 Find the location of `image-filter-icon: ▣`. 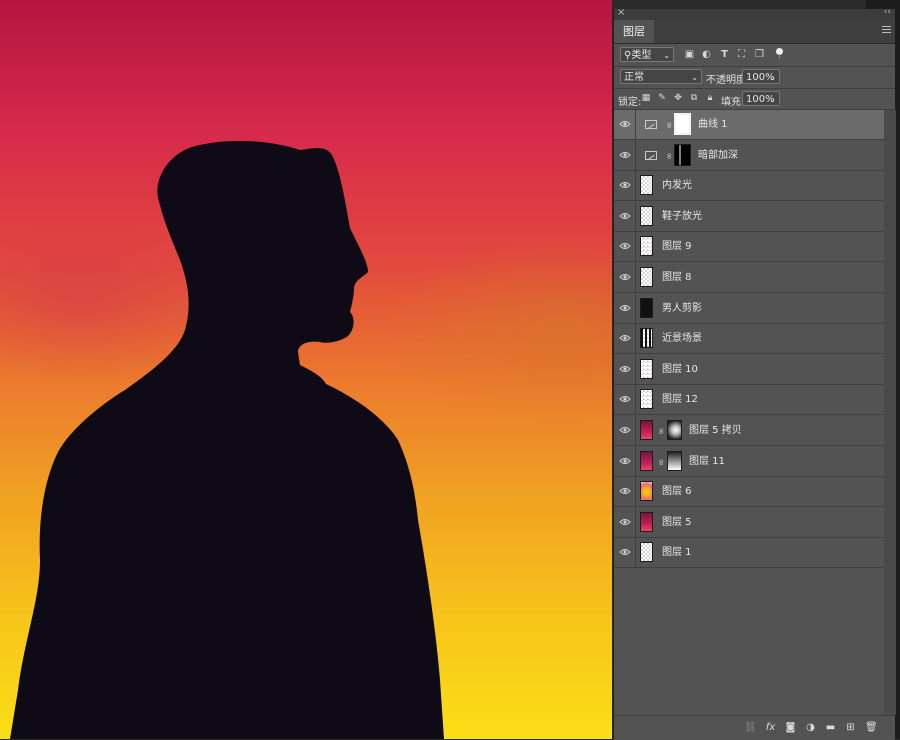

image-filter-icon: ▣ is located at coordinates (689, 54).